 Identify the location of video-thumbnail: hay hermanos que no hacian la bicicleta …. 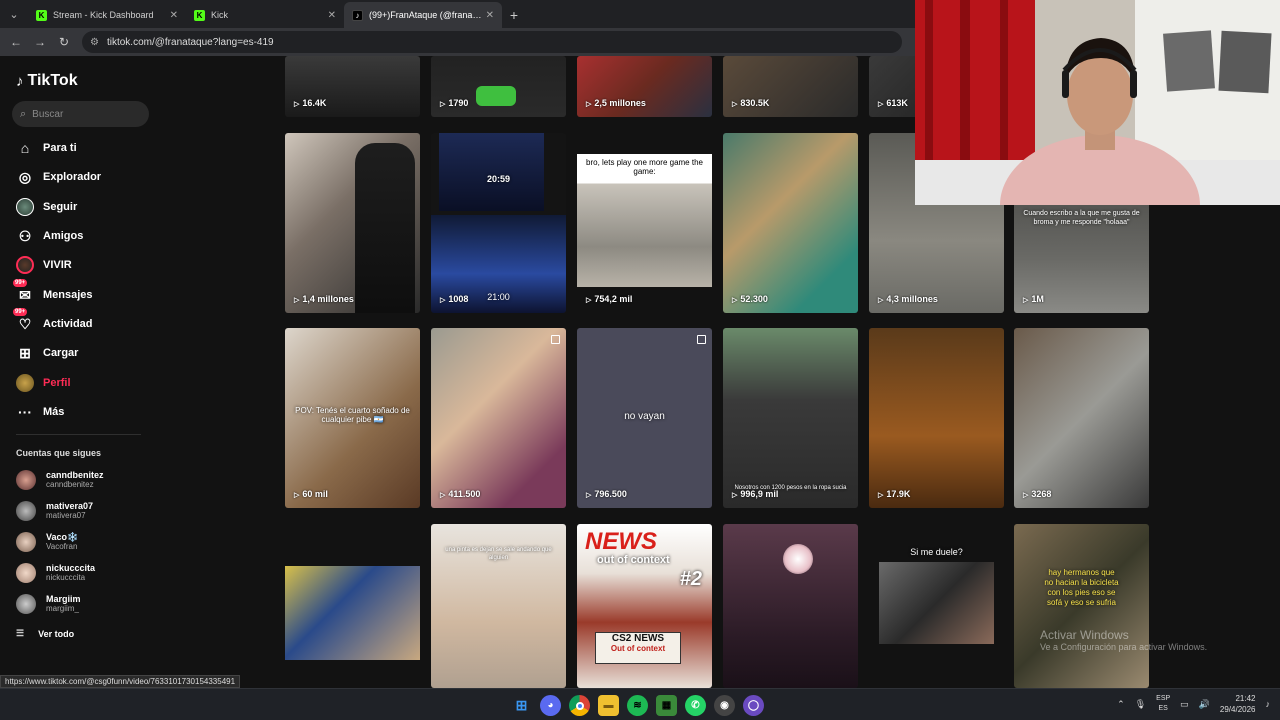
(1081, 606).